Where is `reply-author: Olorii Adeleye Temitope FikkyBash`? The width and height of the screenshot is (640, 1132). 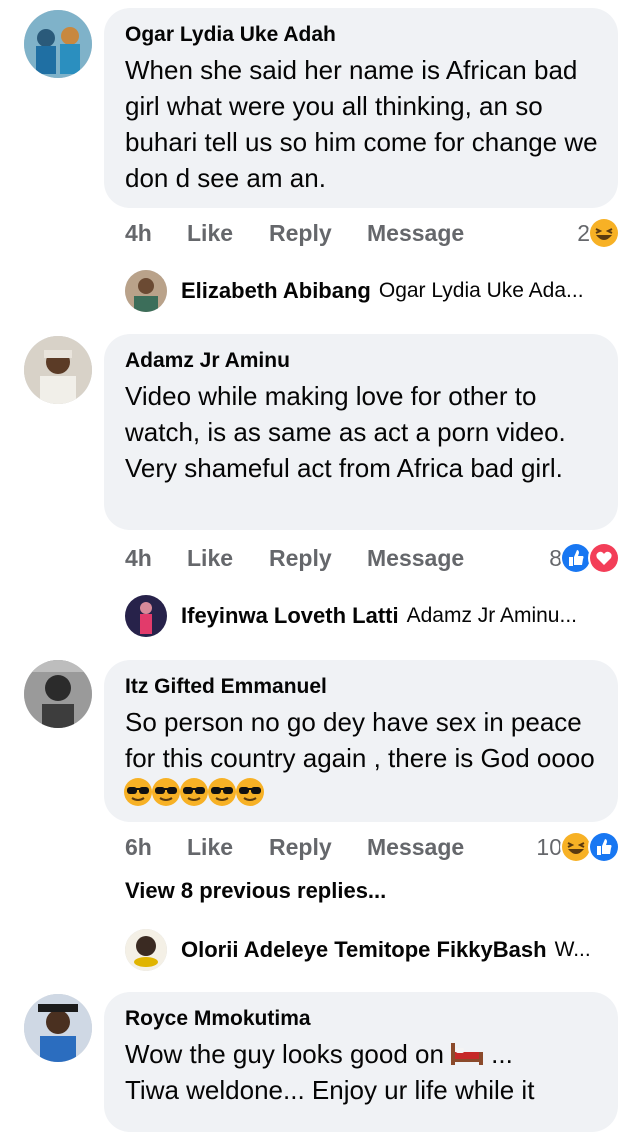 reply-author: Olorii Adeleye Temitope FikkyBash is located at coordinates (364, 950).